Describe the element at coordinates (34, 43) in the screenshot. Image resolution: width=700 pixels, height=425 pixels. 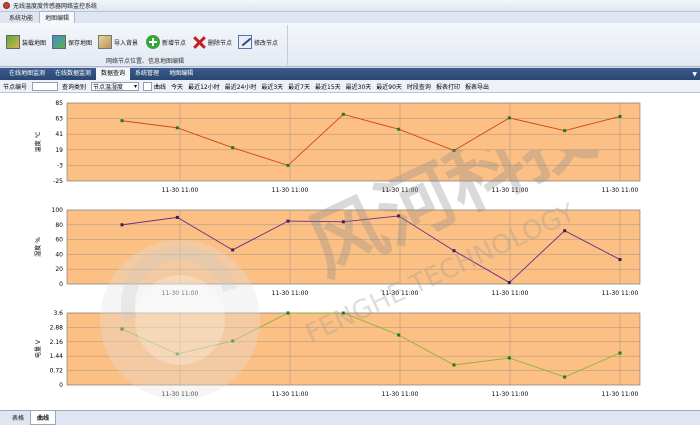
I see `load-map-label: 装载地图` at that location.